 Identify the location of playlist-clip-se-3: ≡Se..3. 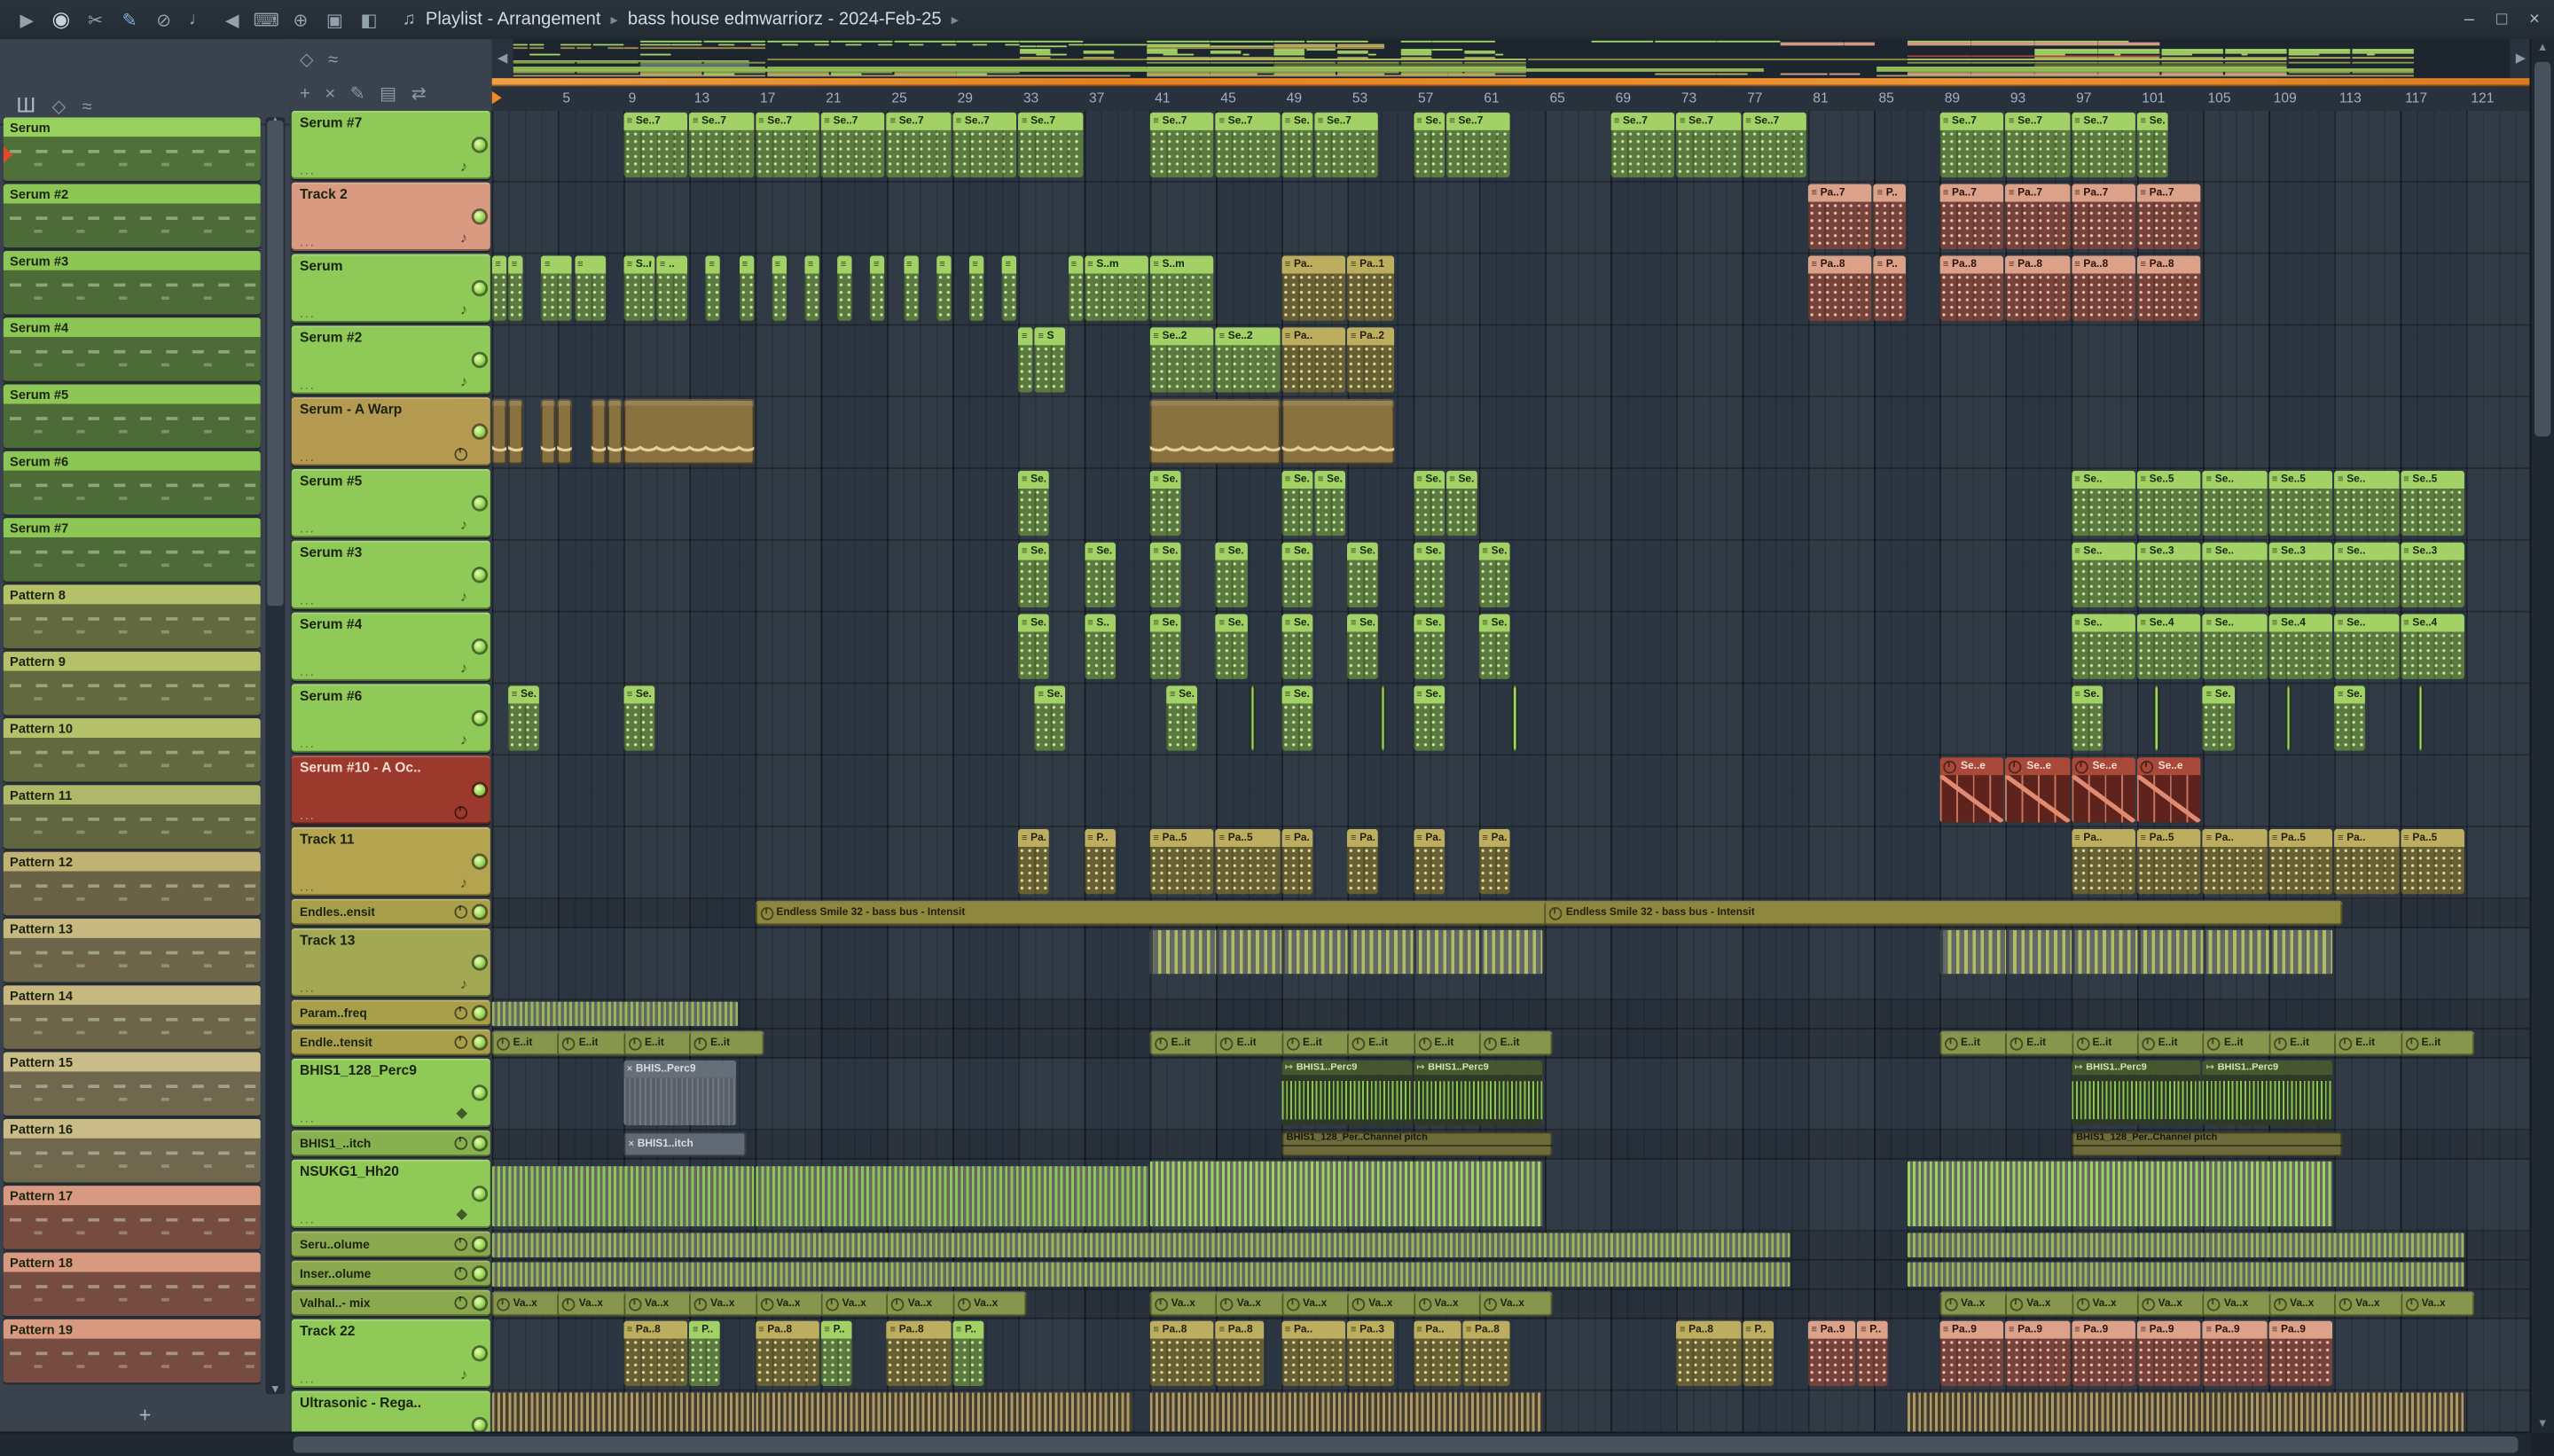
(1034, 575).